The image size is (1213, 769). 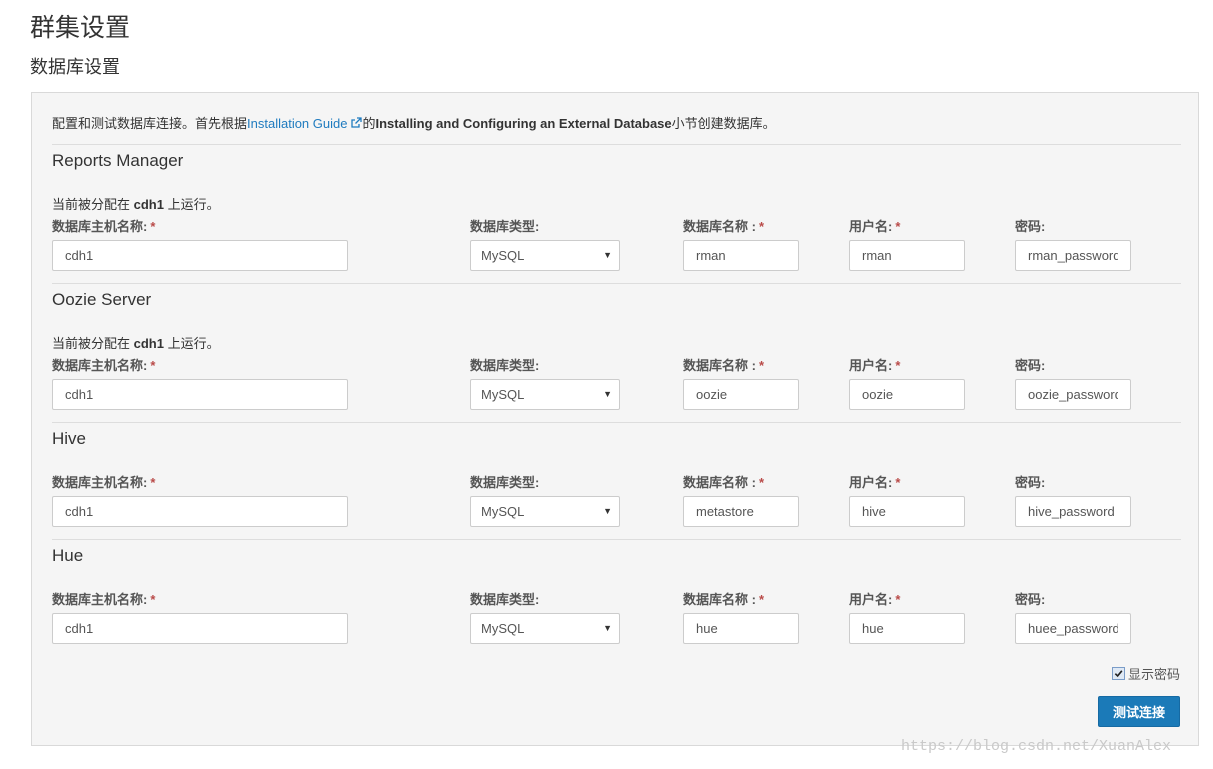 I want to click on role-name: Hive, so click(x=69, y=438).